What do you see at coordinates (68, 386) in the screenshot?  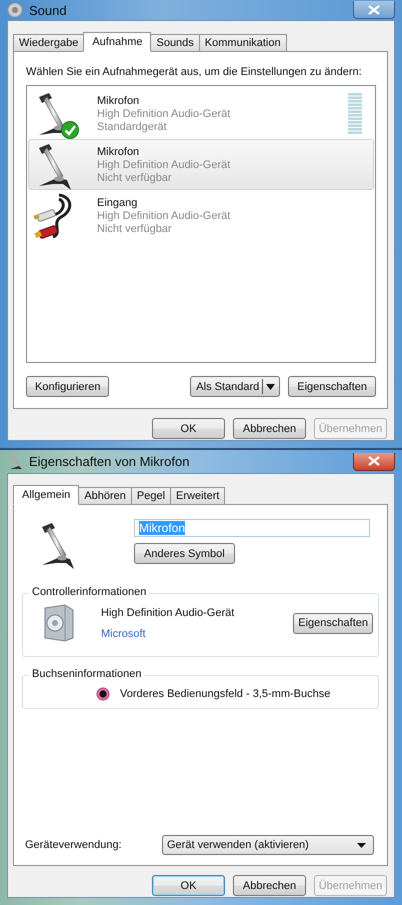 I see `configure-button: Konfigurieren` at bounding box center [68, 386].